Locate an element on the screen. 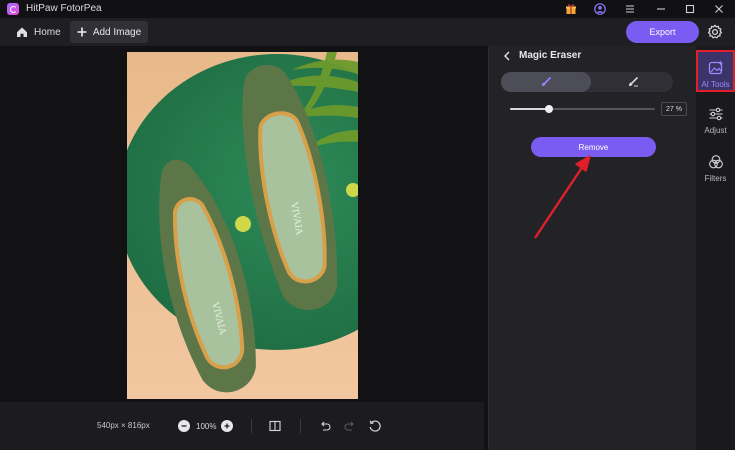 This screenshot has height=450, width=735. redo-icon is located at coordinates (350, 426).